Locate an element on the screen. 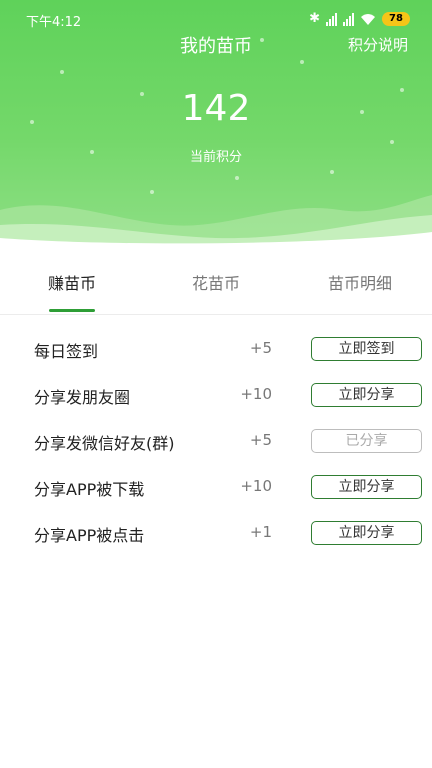 The image size is (432, 768). share-click-button: 立即分享 is located at coordinates (366, 533).